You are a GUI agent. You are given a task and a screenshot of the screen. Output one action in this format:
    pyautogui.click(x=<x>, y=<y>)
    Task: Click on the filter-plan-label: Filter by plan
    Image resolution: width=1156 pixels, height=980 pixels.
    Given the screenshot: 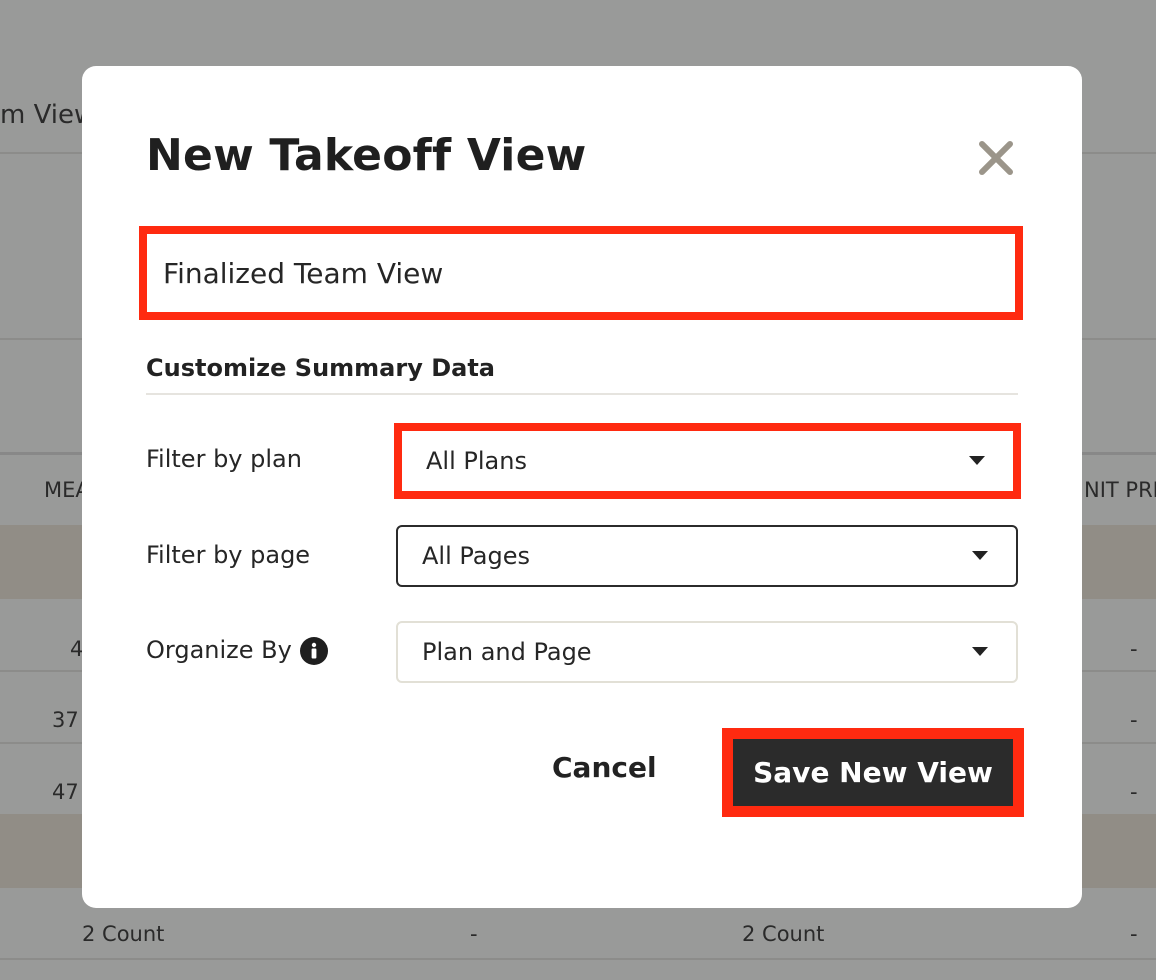 What is the action you would take?
    pyautogui.click(x=224, y=459)
    